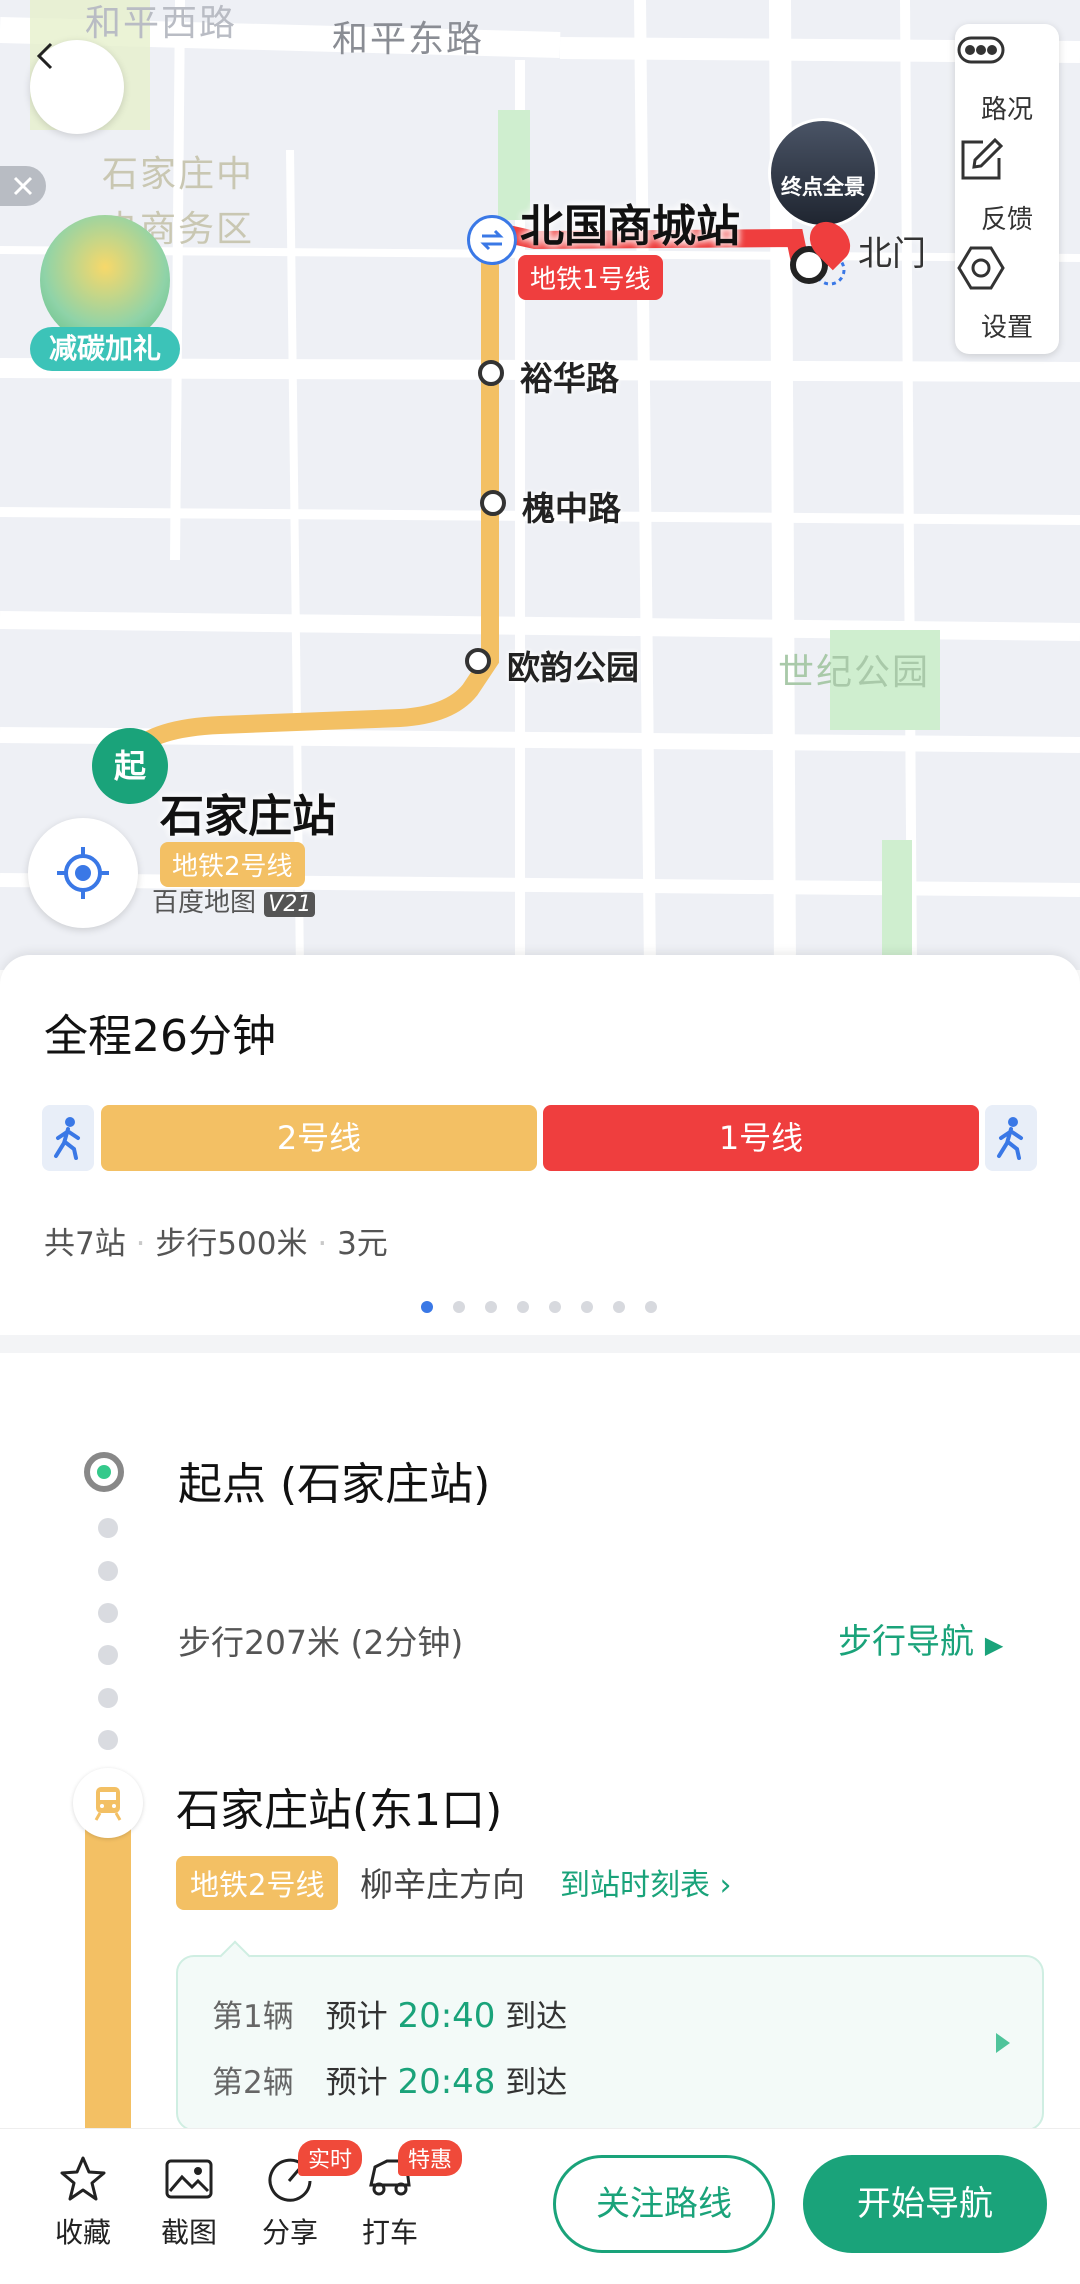  I want to click on arrivals-card: 第1辆 预计 20:40 到达 第2辆 预计 20:48 到达, so click(610, 2035).